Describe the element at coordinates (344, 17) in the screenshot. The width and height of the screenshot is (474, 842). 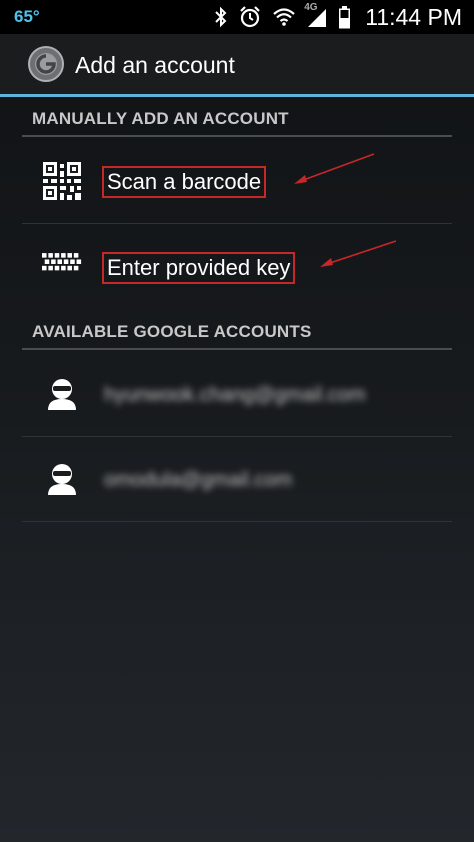
I see `battery-icon` at that location.